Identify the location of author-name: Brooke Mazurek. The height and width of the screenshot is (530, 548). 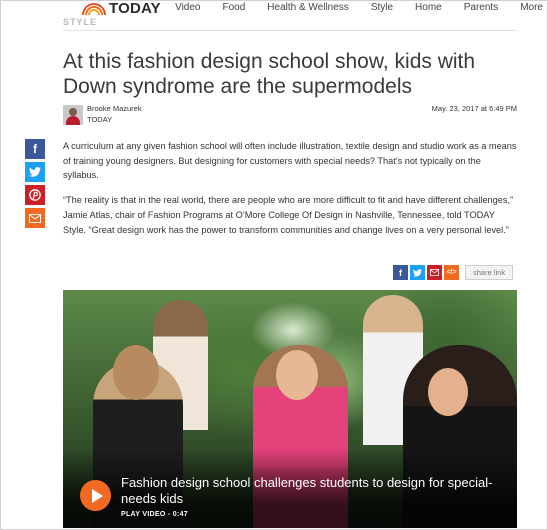
(114, 108).